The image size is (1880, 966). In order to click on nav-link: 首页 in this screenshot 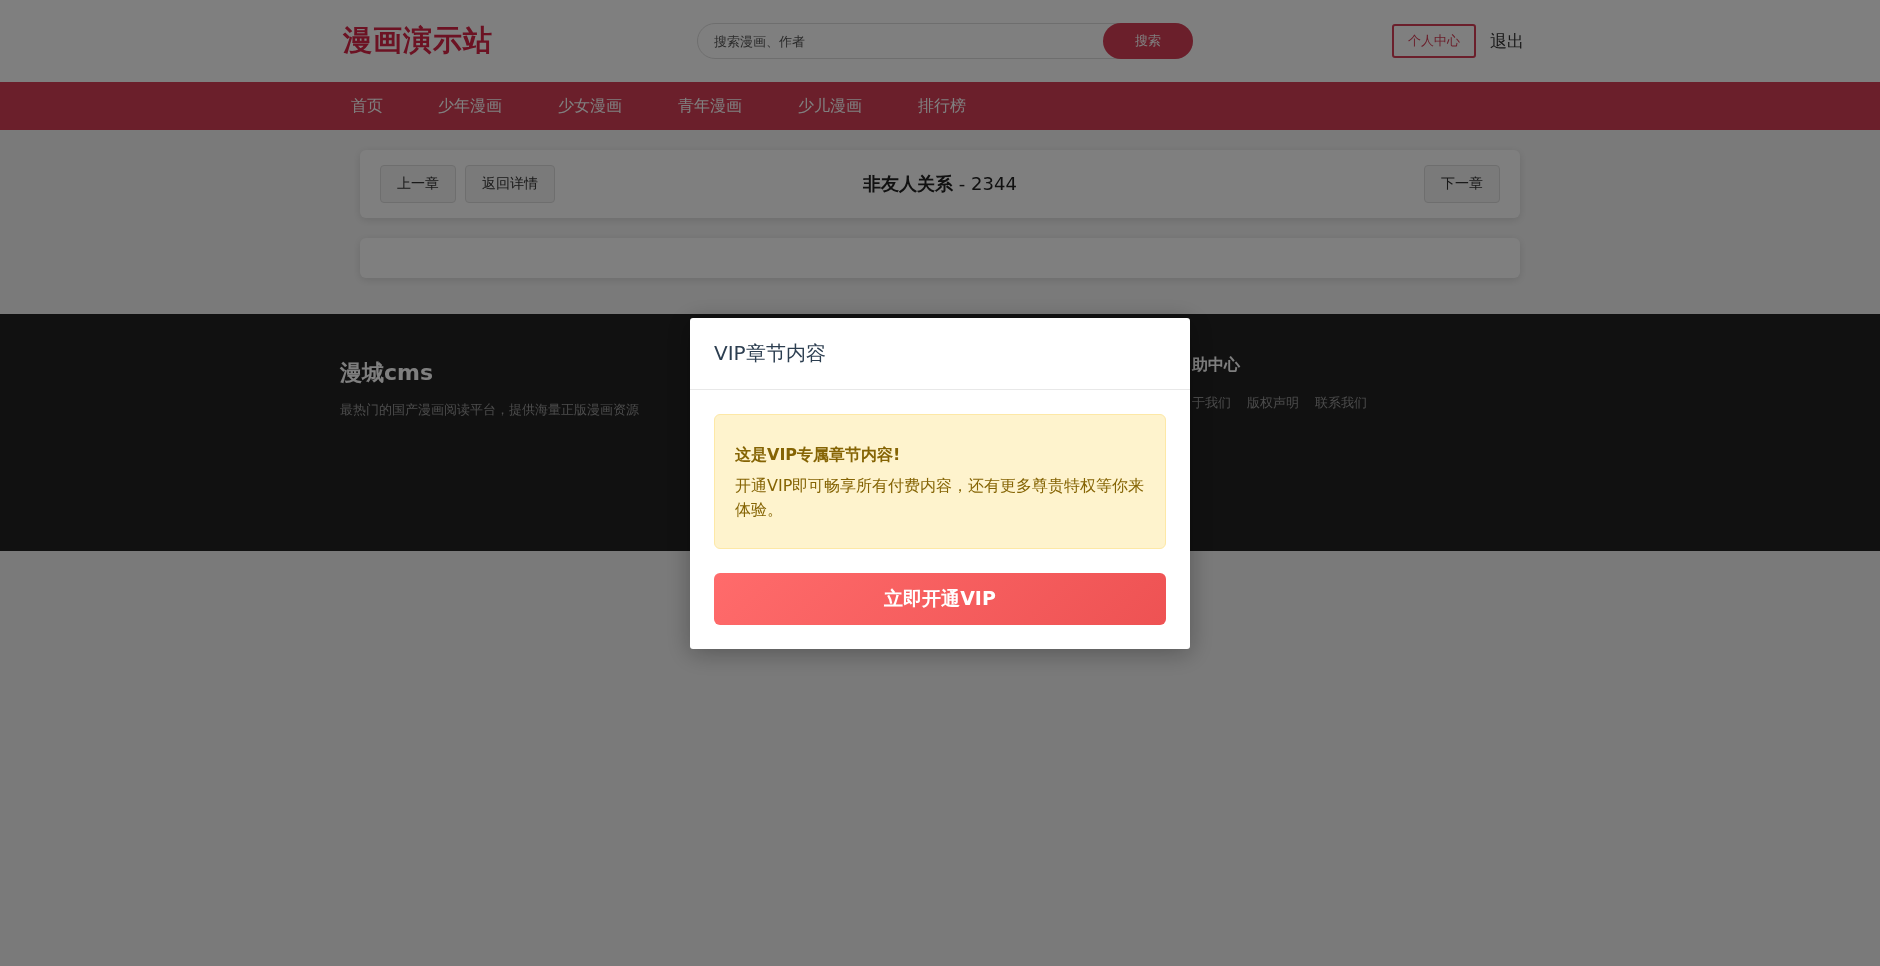, I will do `click(367, 106)`.